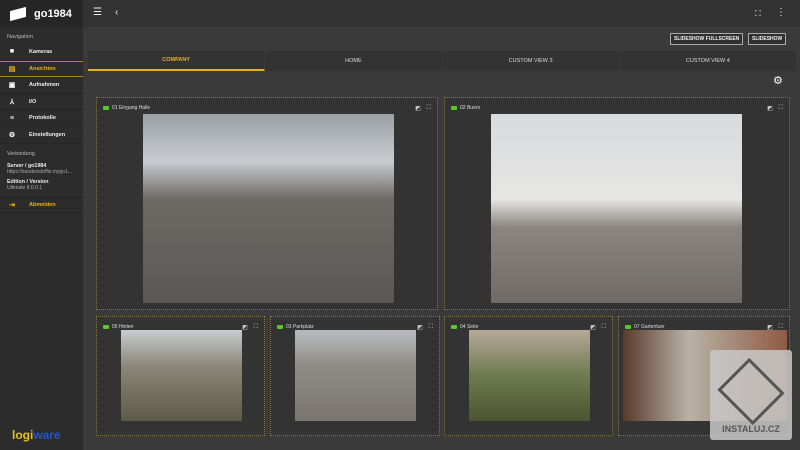 This screenshot has width=800, height=450. I want to click on view-settings-gear-icon: ⚙, so click(778, 80).